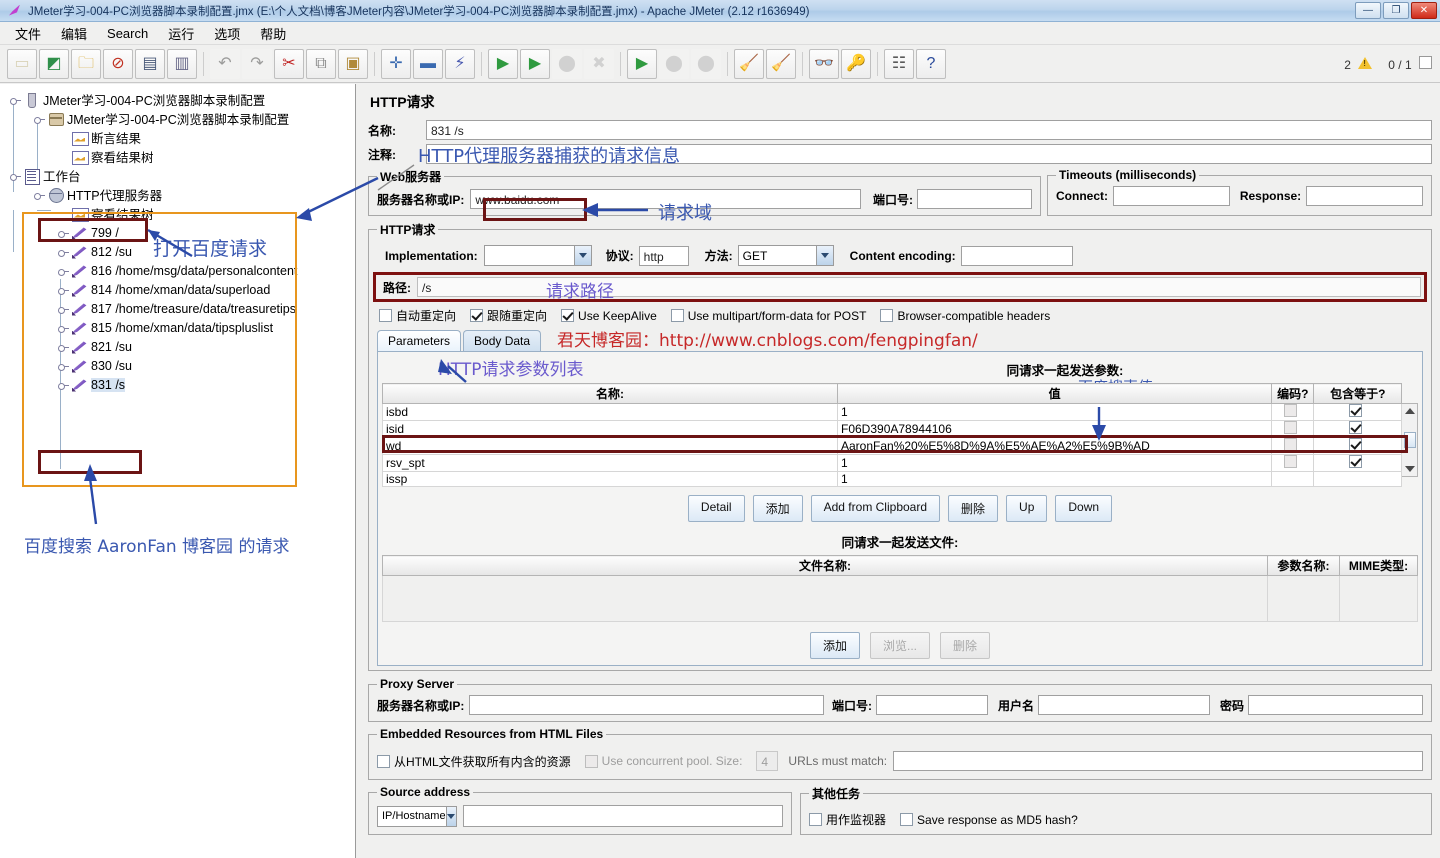 The height and width of the screenshot is (858, 1440). Describe the element at coordinates (781, 63) in the screenshot. I see `clear-all-icon: 🧹` at that location.